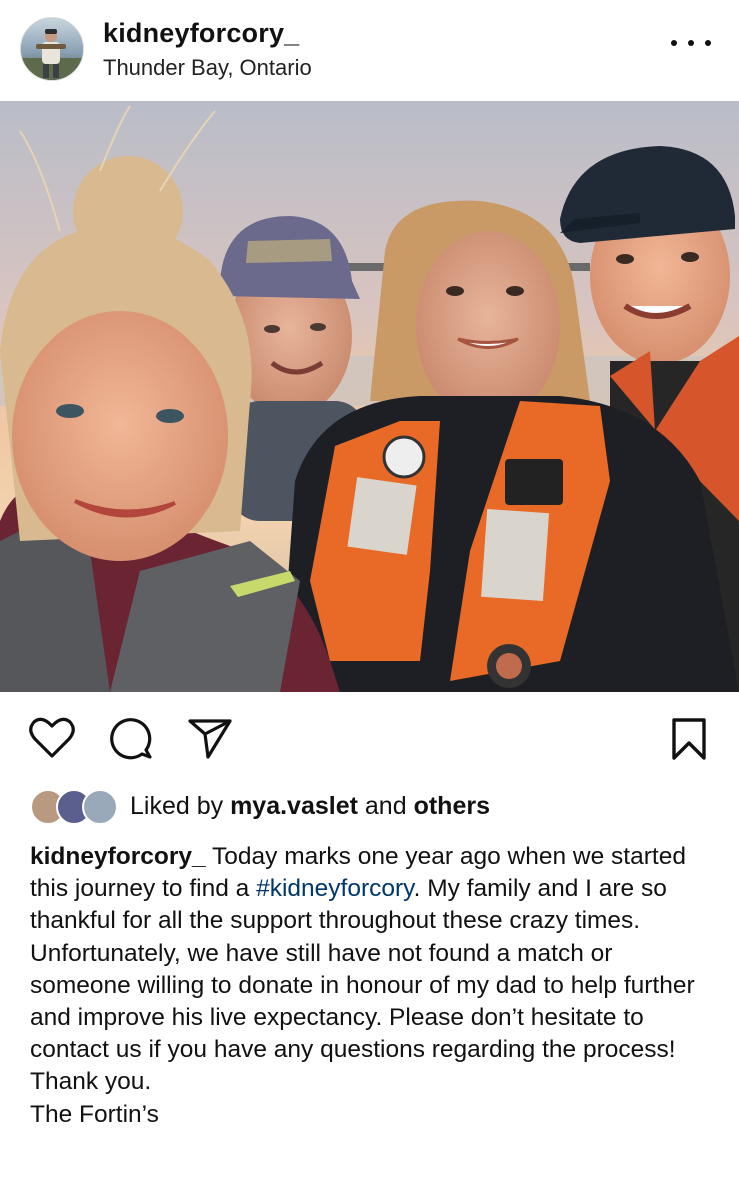 This screenshot has height=1200, width=739. Describe the element at coordinates (335, 888) in the screenshot. I see `caption-hashtag: #kidneyforcory` at that location.